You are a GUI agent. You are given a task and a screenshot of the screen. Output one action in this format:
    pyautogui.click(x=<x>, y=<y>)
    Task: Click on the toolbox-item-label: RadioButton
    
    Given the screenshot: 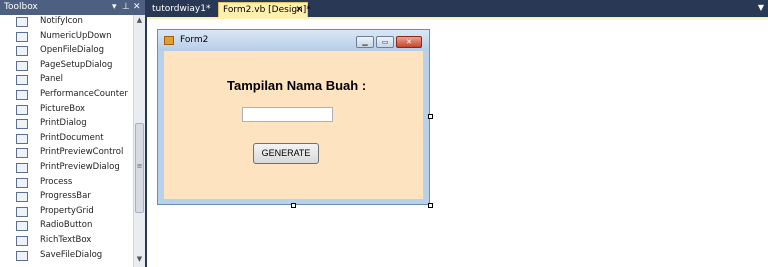 What is the action you would take?
    pyautogui.click(x=66, y=225)
    